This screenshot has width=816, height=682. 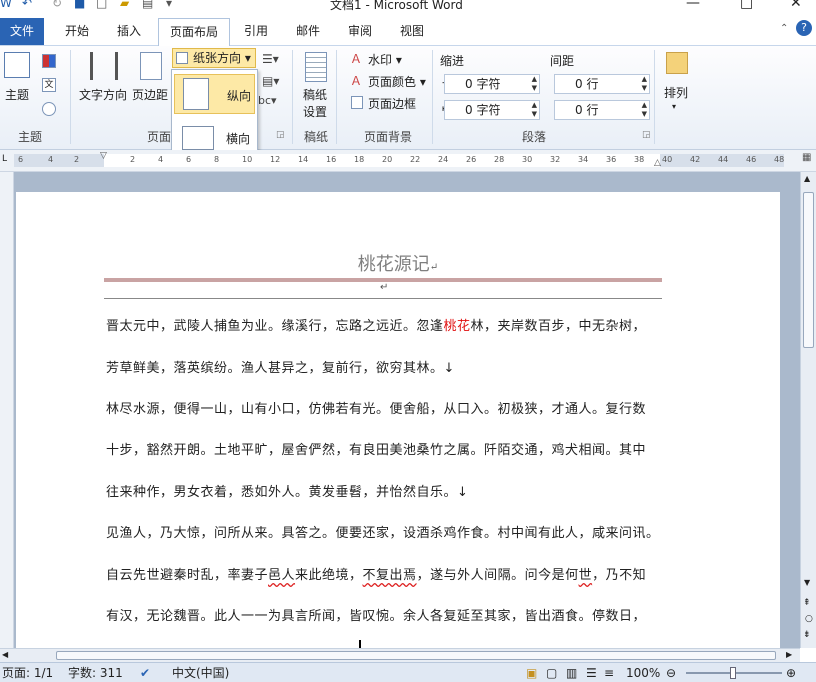 What do you see at coordinates (808, 270) in the screenshot?
I see `scroll-thumb` at bounding box center [808, 270].